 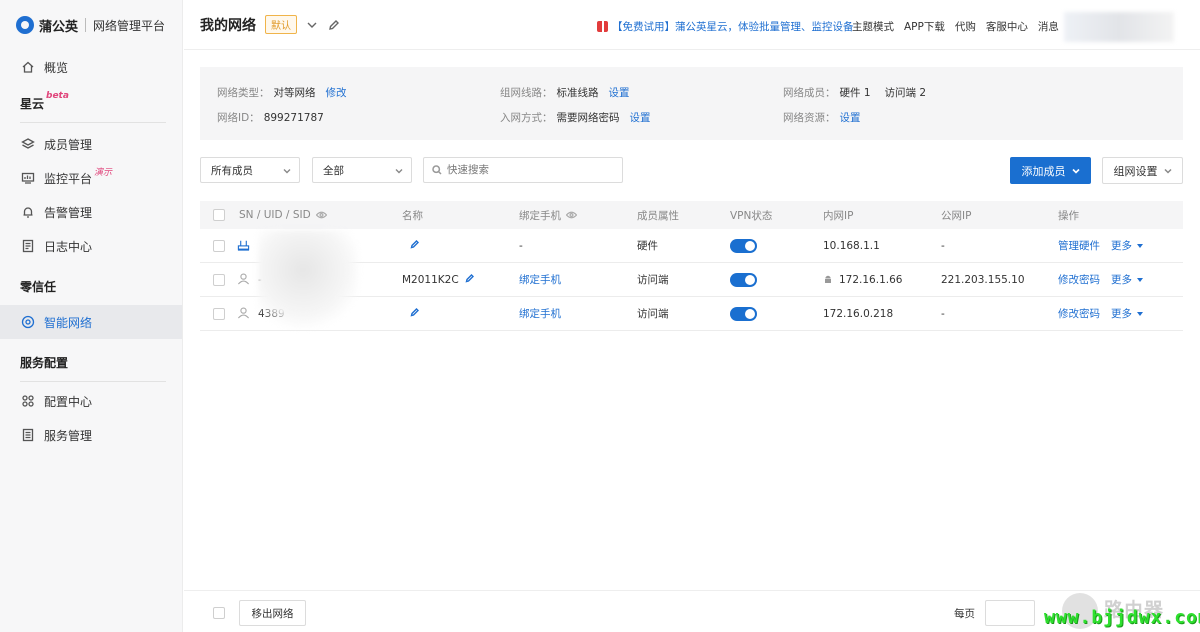 I want to click on value: 访问端 2, so click(x=905, y=93).